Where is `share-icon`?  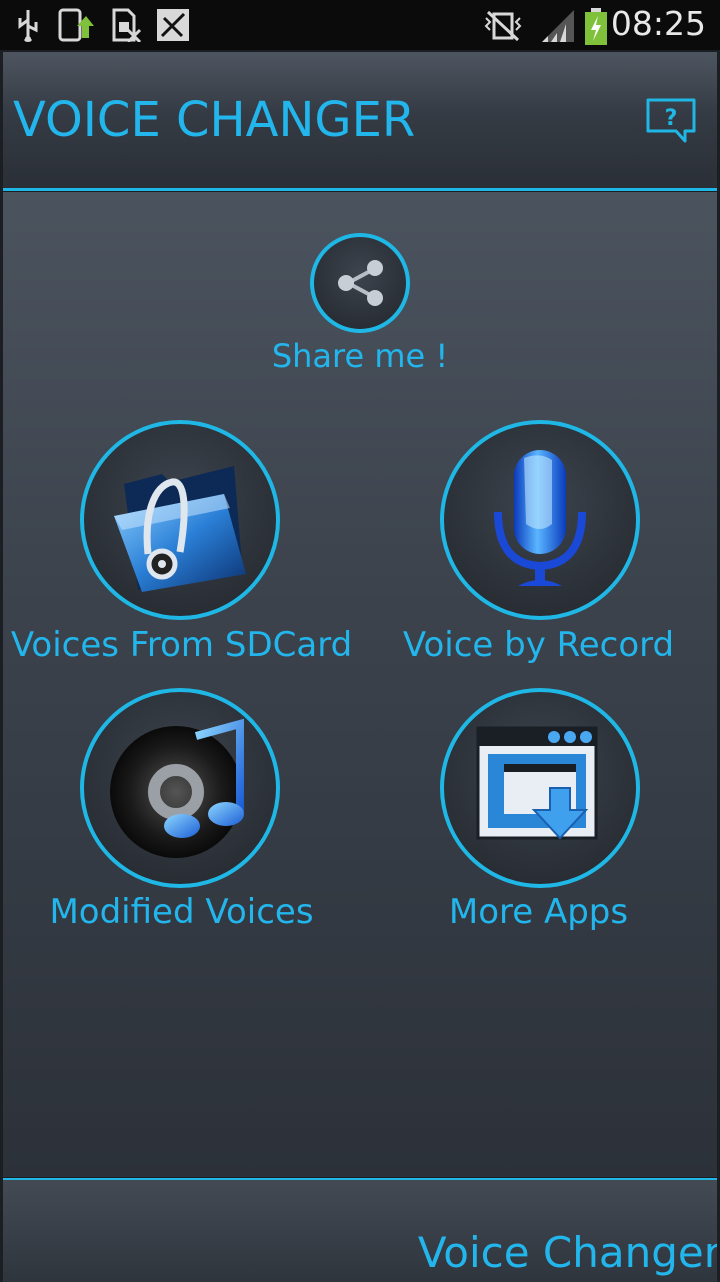 share-icon is located at coordinates (360, 283).